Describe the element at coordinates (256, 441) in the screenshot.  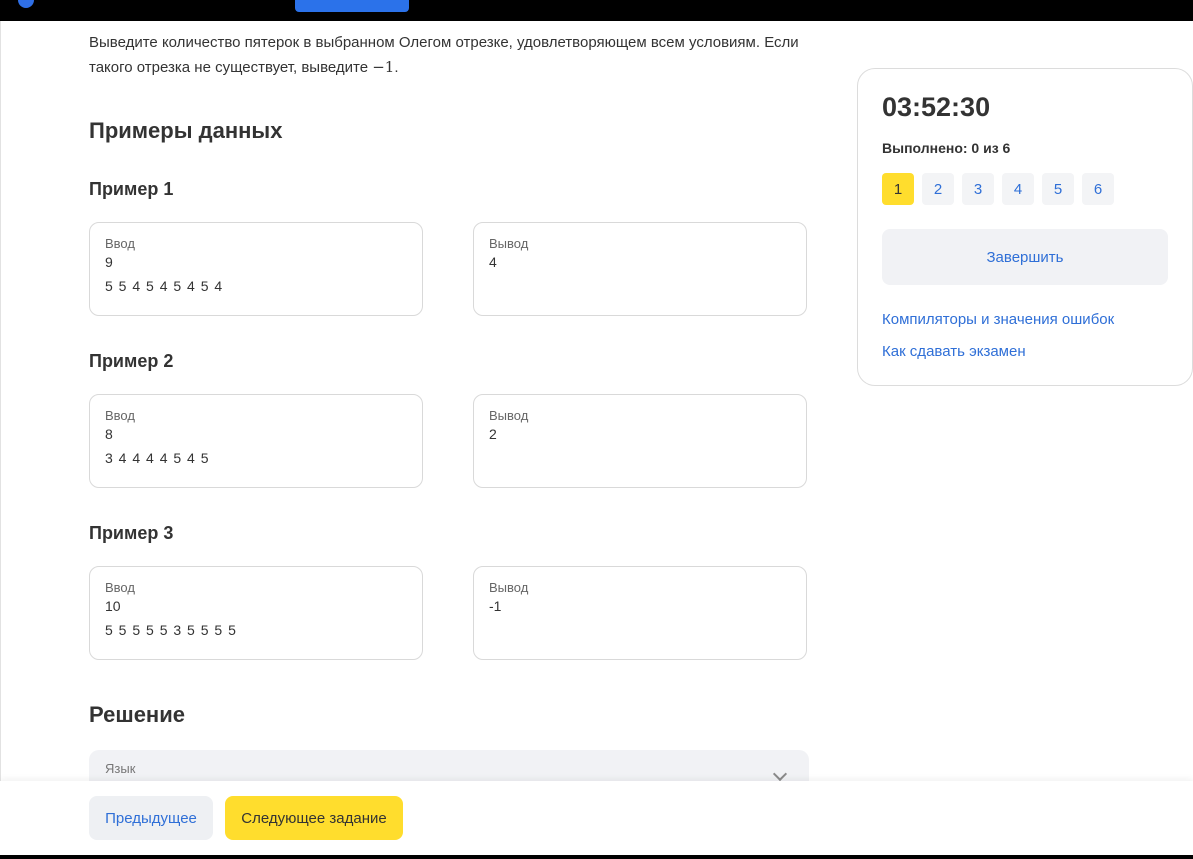
I see `example-2-input: Ввод 8 3 4 4 4 4 5 4 5` at that location.